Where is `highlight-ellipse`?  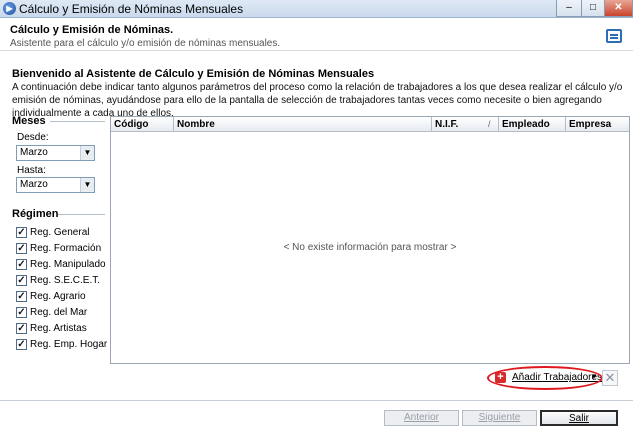
highlight-ellipse is located at coordinates (545, 378).